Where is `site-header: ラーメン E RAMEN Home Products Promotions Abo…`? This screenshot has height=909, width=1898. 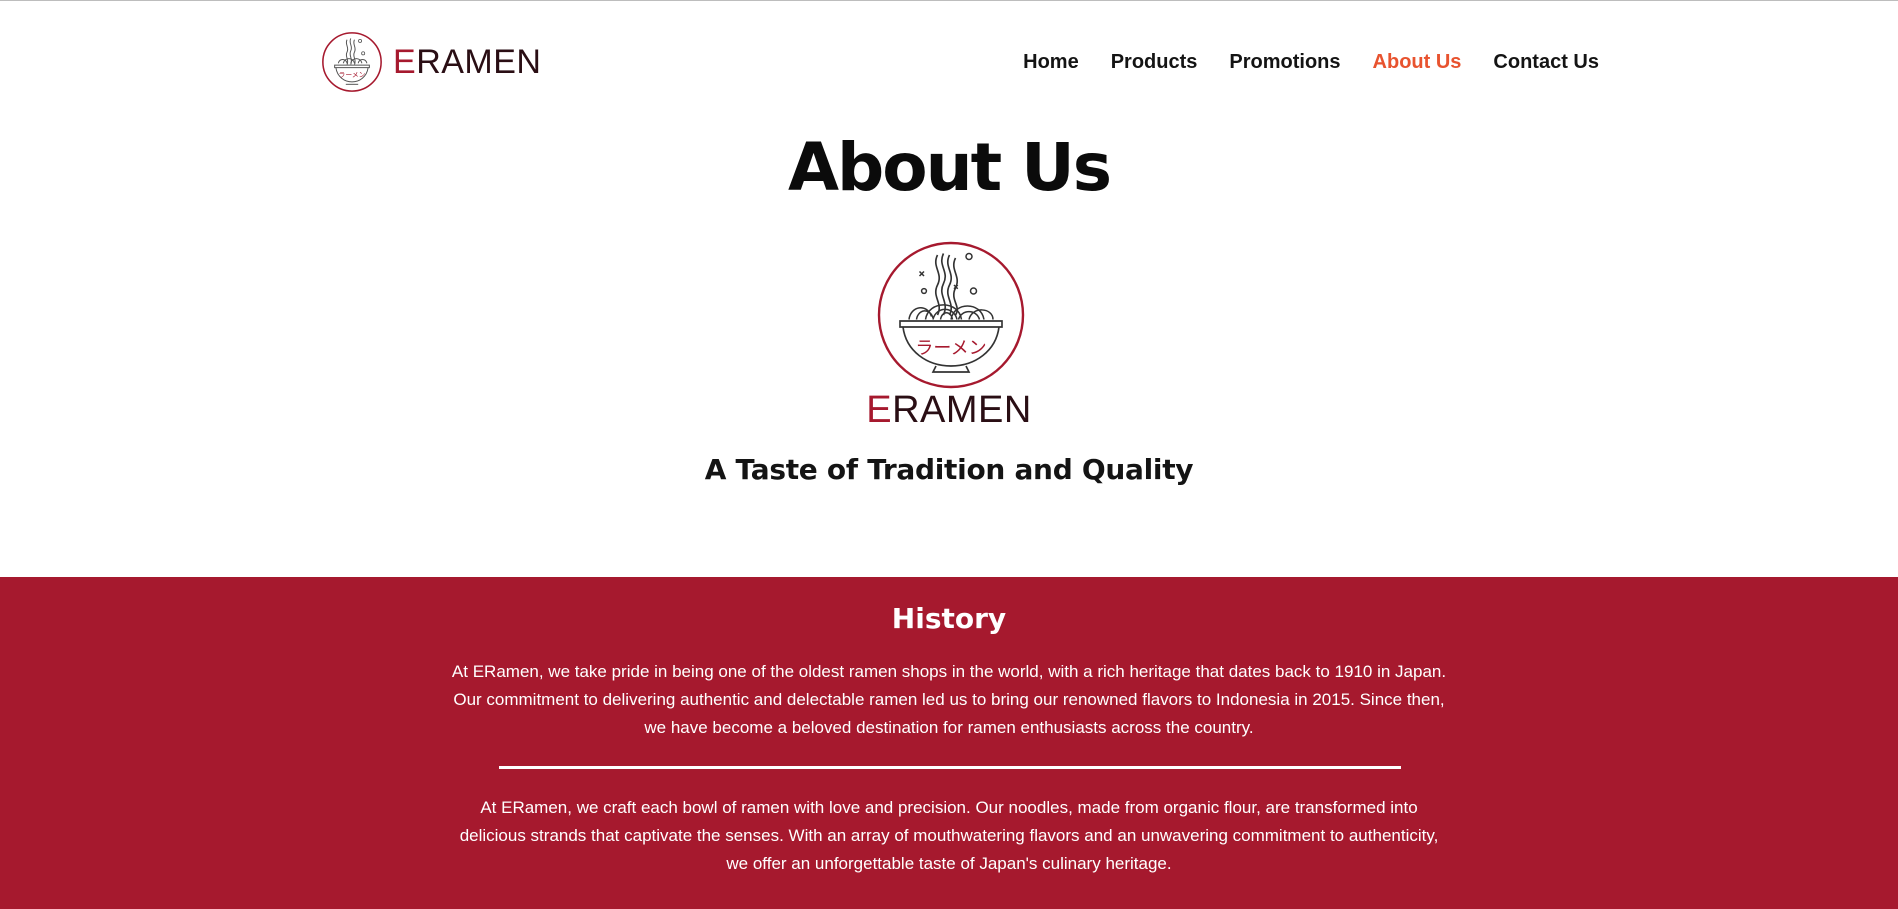 site-header: ラーメン E RAMEN Home Products Promotions Abo… is located at coordinates (949, 60).